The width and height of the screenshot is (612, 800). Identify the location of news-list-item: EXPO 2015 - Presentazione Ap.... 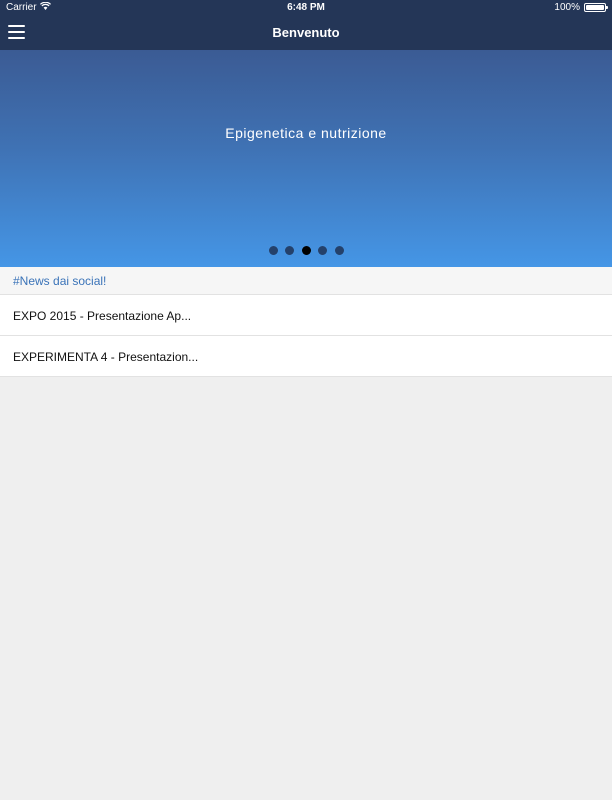
(306, 315).